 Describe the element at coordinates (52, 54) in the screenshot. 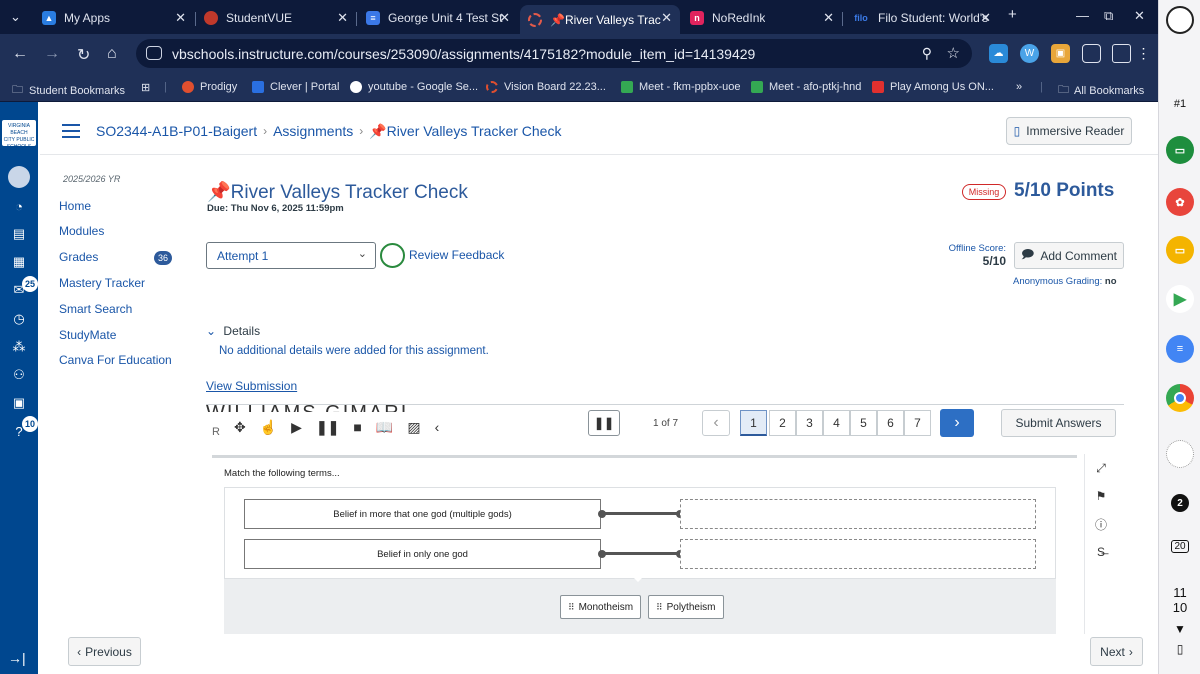

I see `forward-arrow-icon: →` at that location.